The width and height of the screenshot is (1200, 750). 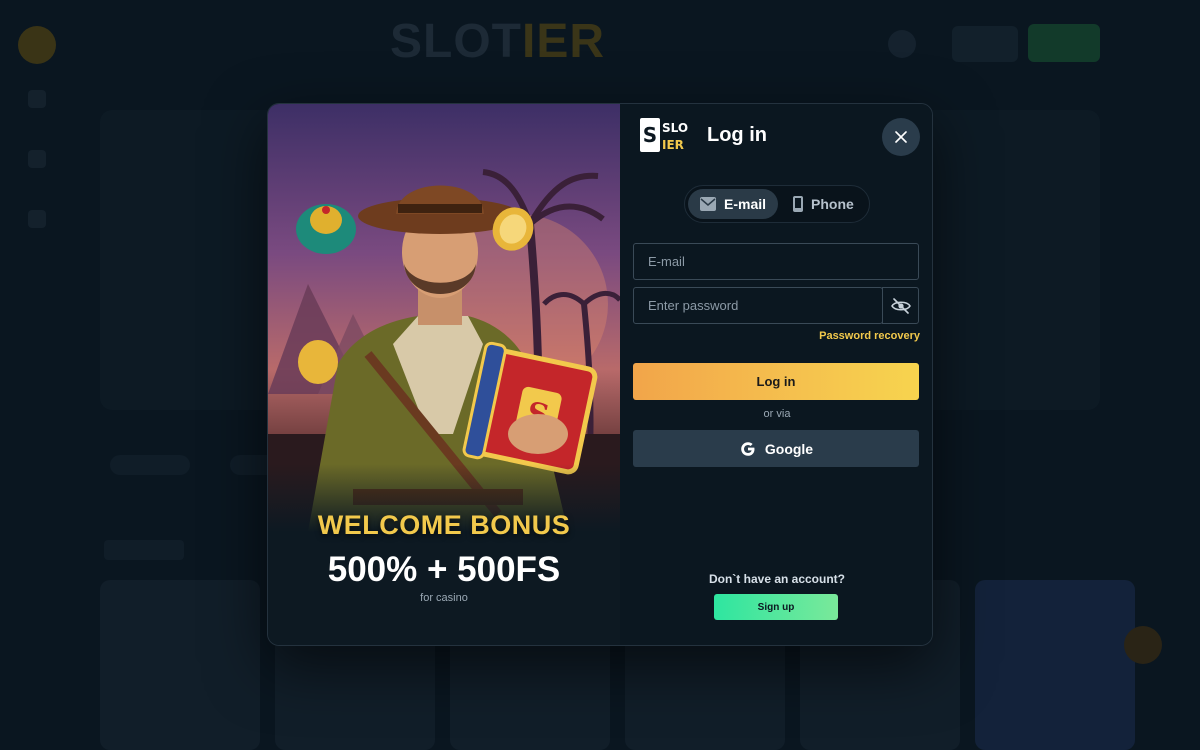 What do you see at coordinates (869, 336) in the screenshot?
I see `password-recovery-link: Password recovery` at bounding box center [869, 336].